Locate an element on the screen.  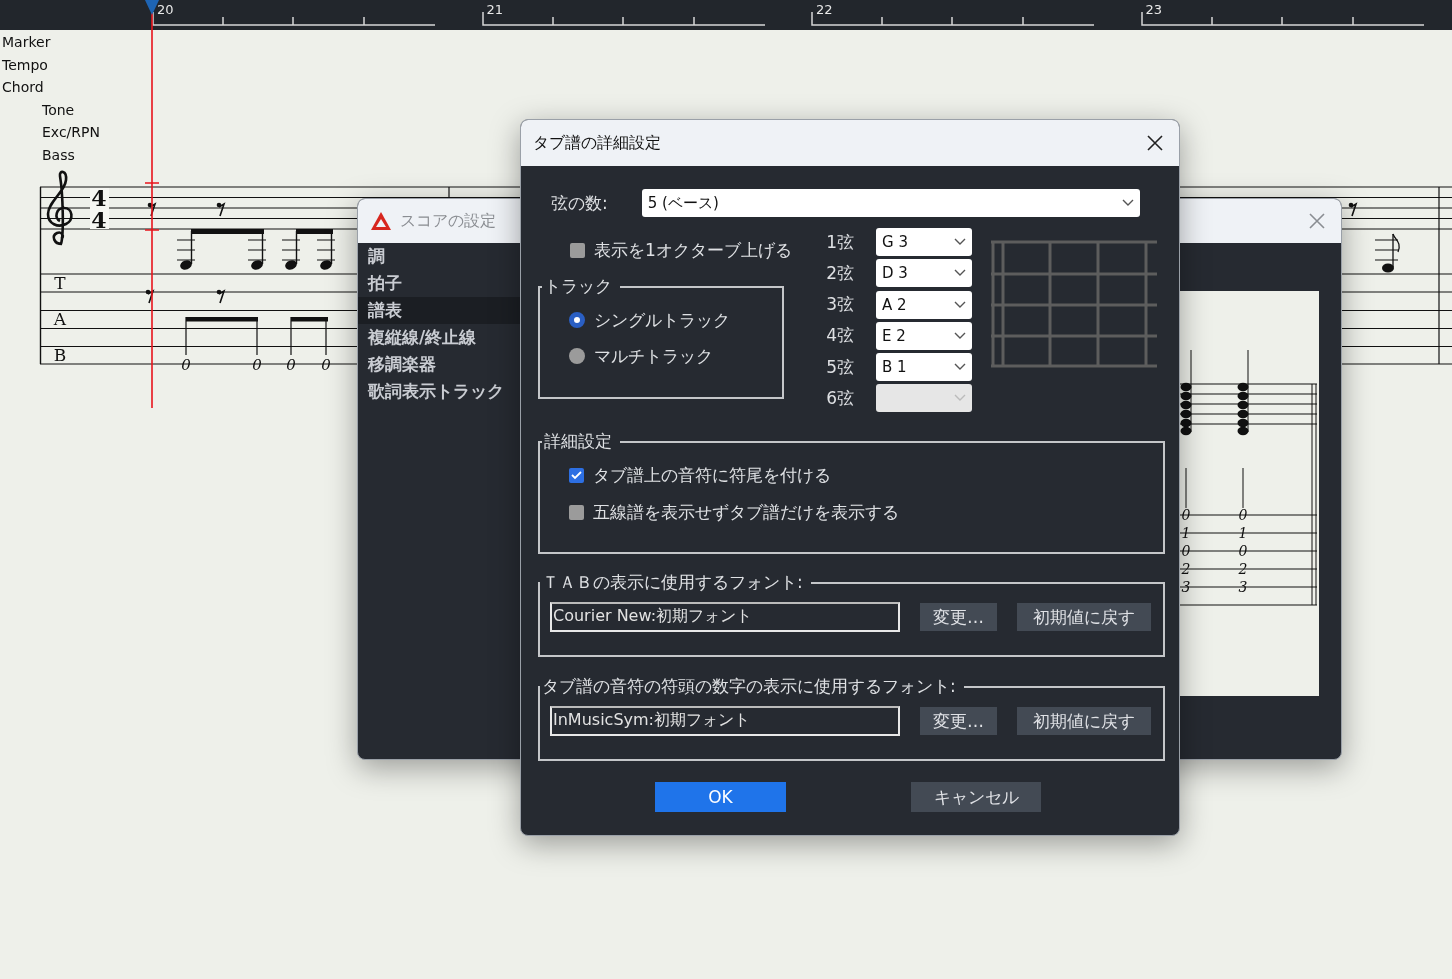
group-legend: トラック is located at coordinates (581, 286).